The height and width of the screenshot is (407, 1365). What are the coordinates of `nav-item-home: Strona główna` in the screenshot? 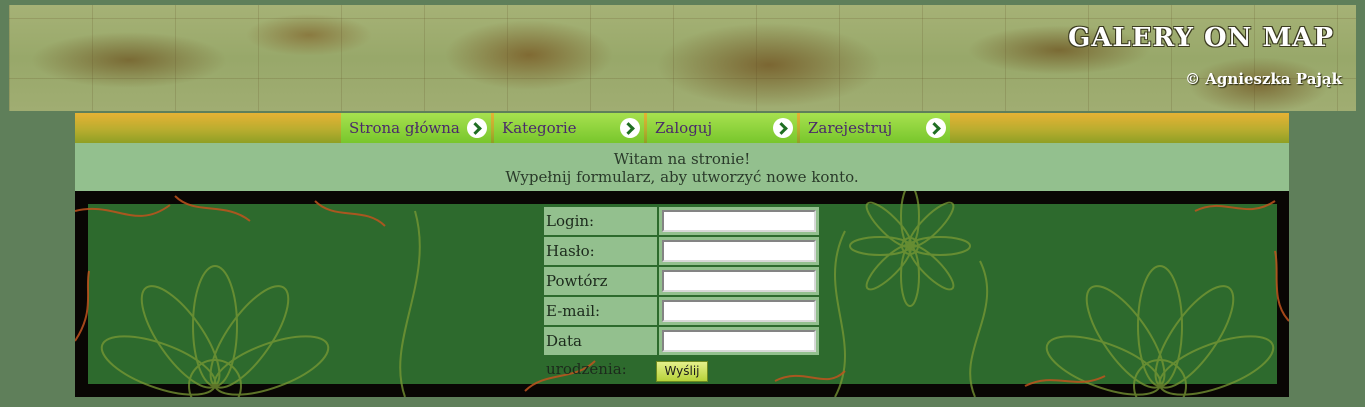 It's located at (416, 128).